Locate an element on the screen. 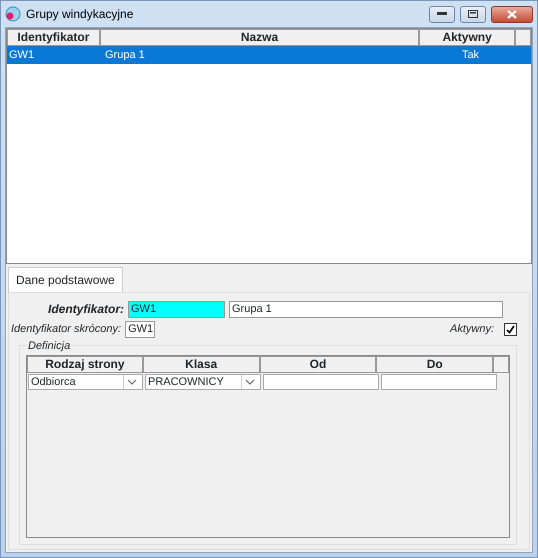 The image size is (538, 558). dropdown-field: PRACOWNICY is located at coordinates (203, 382).